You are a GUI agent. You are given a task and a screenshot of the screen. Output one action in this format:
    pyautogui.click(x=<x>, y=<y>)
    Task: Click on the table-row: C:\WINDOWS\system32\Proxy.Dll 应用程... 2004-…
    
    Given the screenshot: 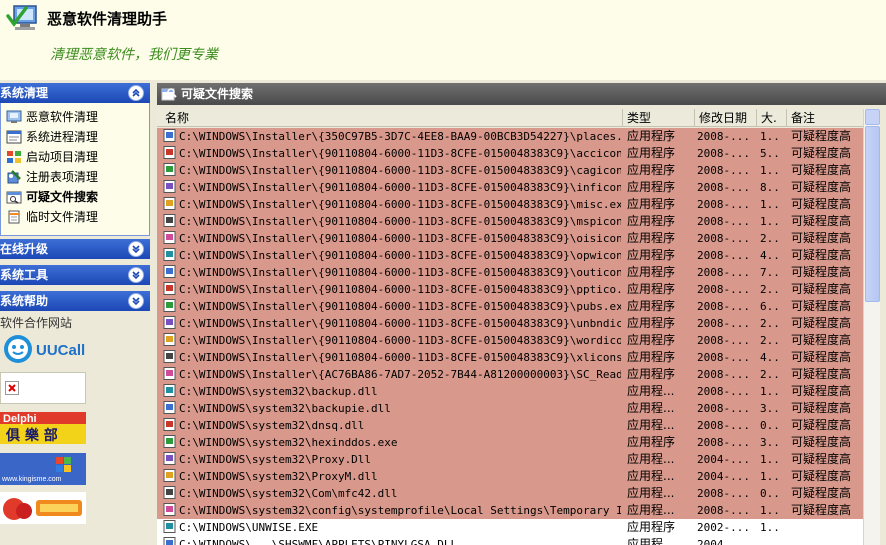 What is the action you would take?
    pyautogui.click(x=510, y=459)
    